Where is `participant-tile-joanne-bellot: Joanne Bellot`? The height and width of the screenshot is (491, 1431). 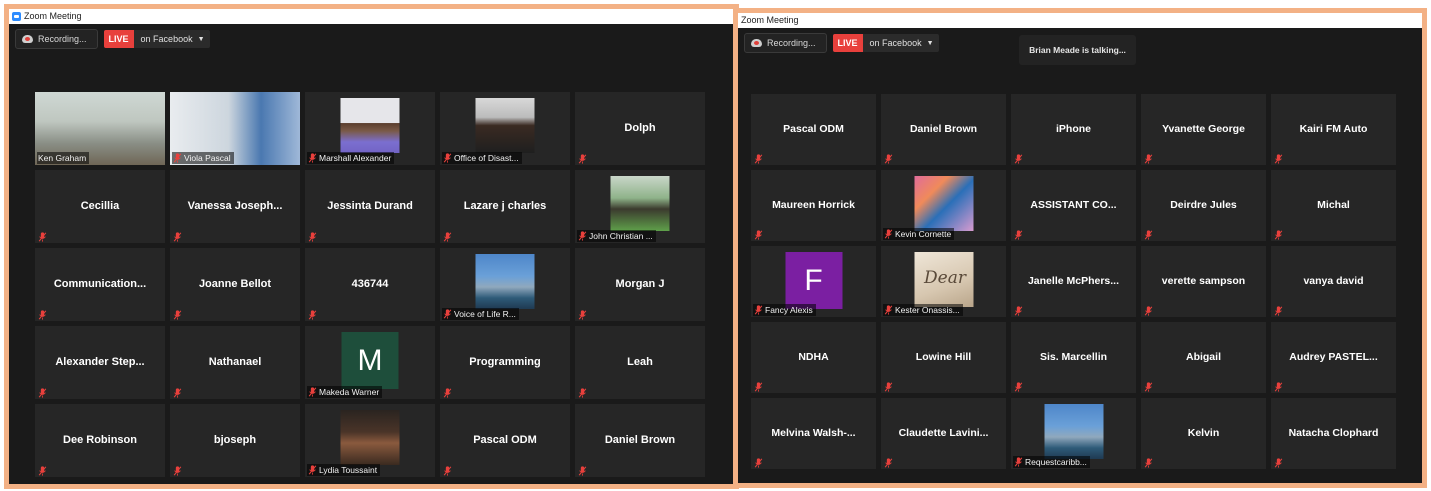
participant-tile-joanne-bellot: Joanne Bellot is located at coordinates (235, 284).